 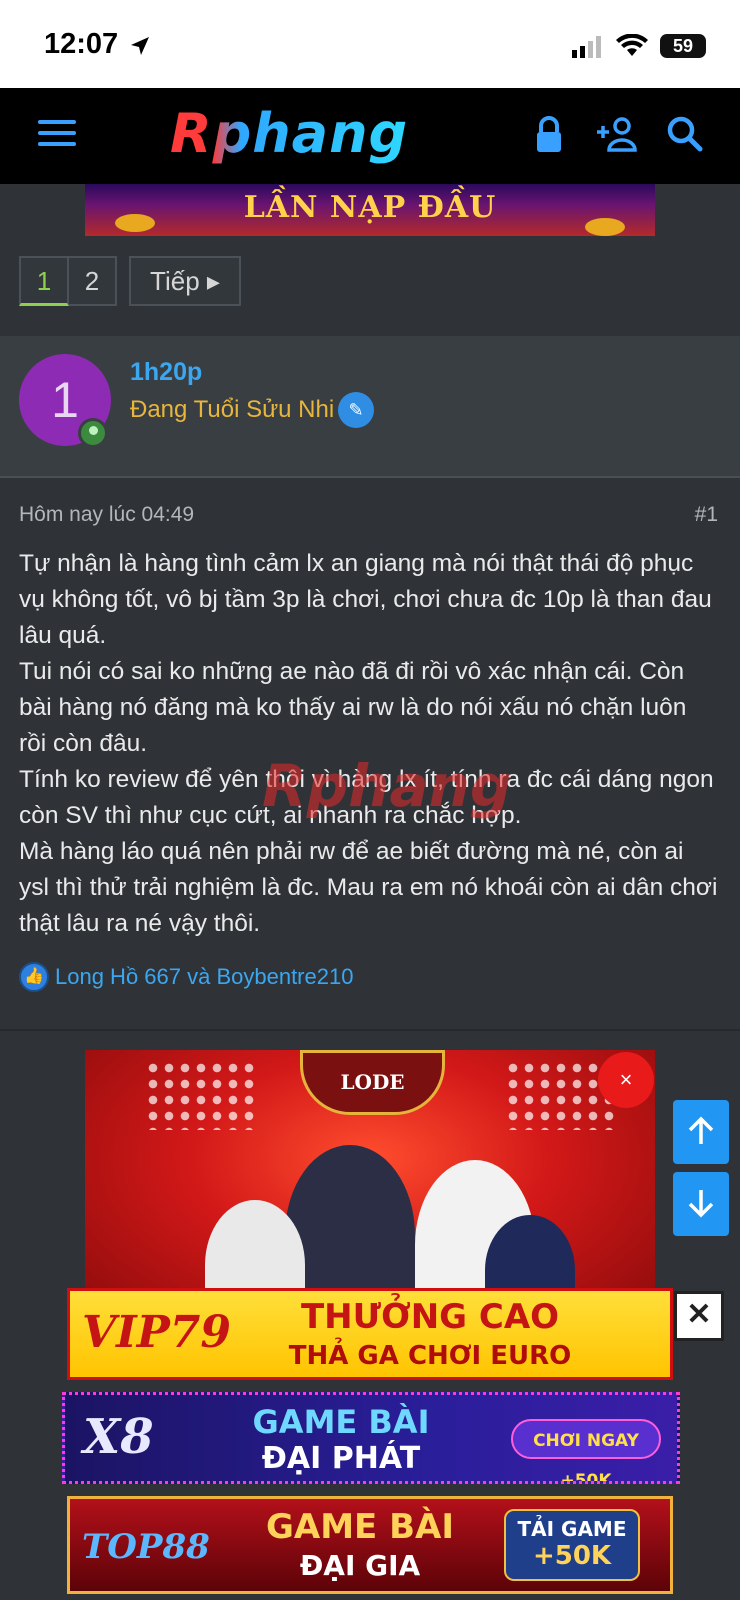 What do you see at coordinates (430, 1356) in the screenshot?
I see `vip79-subline: THẢ GA CHƠI EURO` at bounding box center [430, 1356].